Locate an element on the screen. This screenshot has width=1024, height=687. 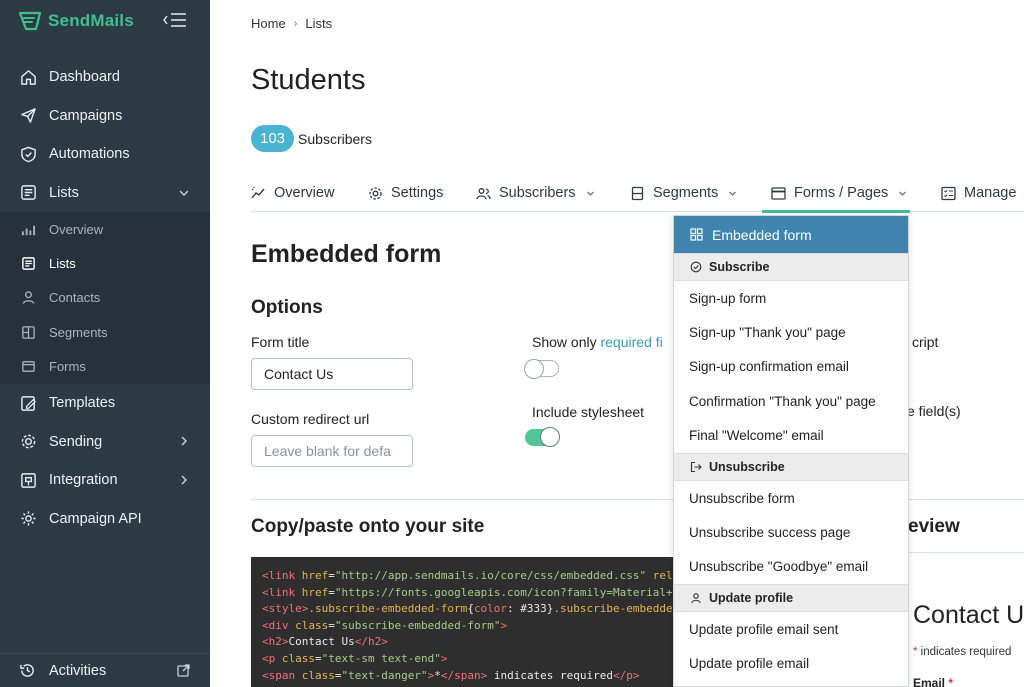
code-token: <link is located at coordinates (282, 592).